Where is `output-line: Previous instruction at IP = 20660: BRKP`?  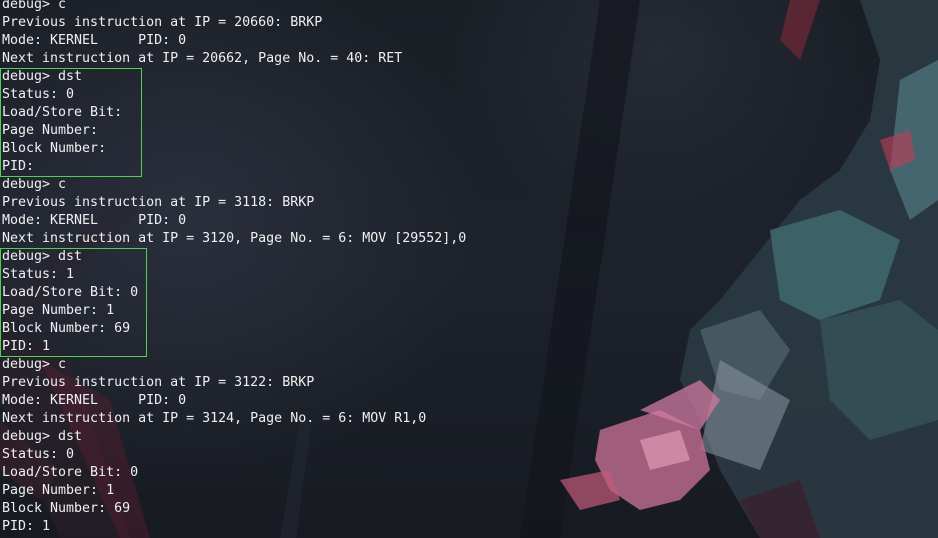 output-line: Previous instruction at IP = 20660: BRKP is located at coordinates (162, 22).